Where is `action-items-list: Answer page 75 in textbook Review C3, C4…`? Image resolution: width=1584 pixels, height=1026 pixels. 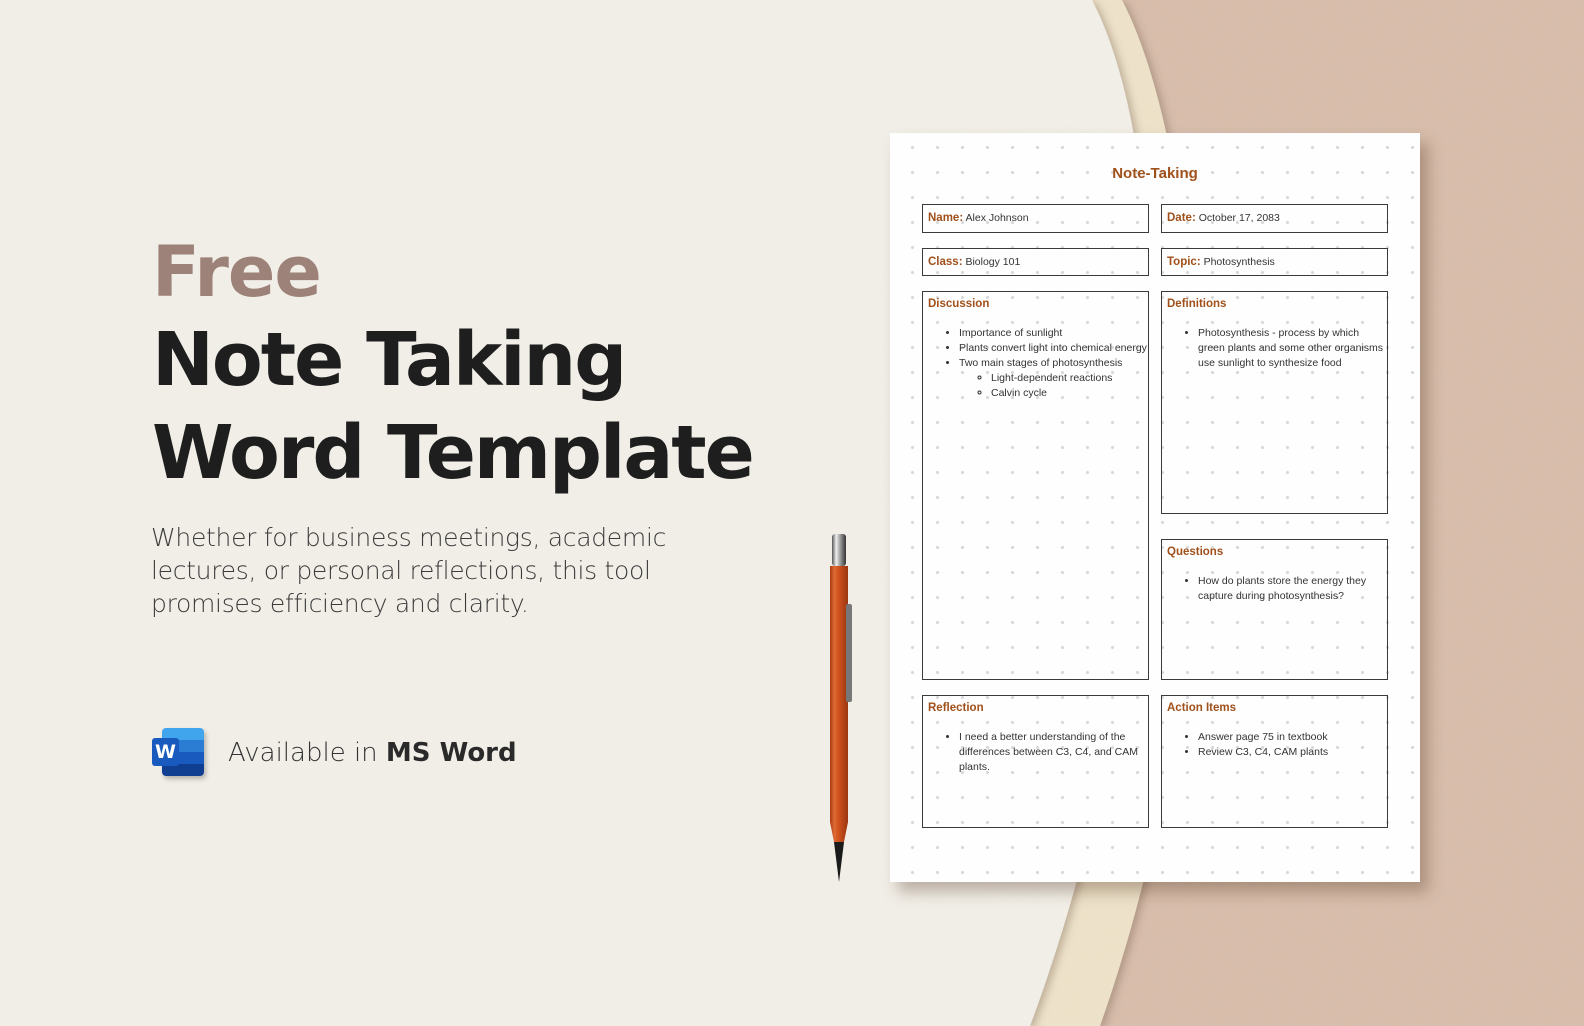 action-items-list: Answer page 75 in textbook Review C3, C4… is located at coordinates (1274, 745).